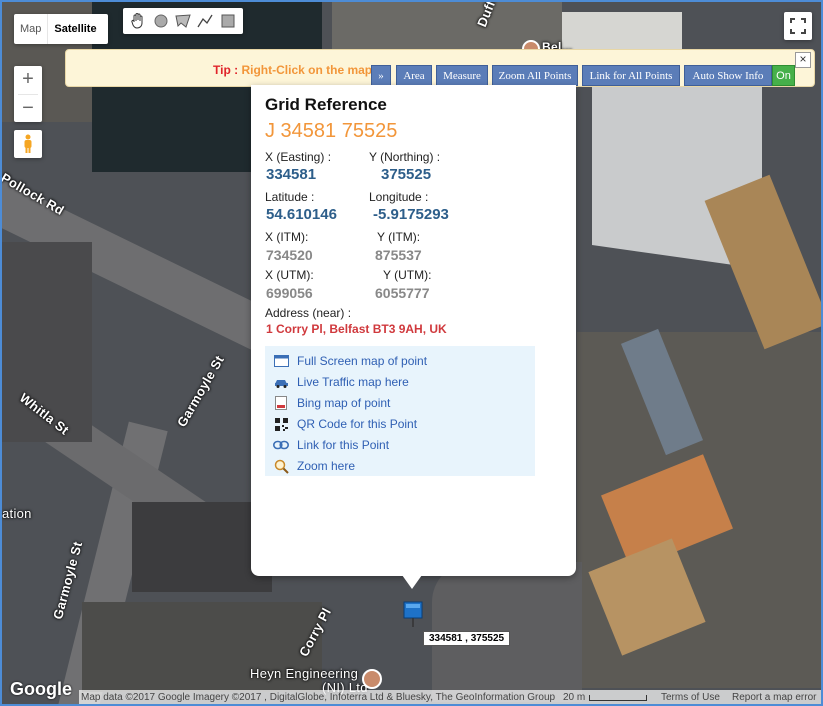  Describe the element at coordinates (402, 293) in the screenshot. I see `utm-y-value: 6055777` at that location.